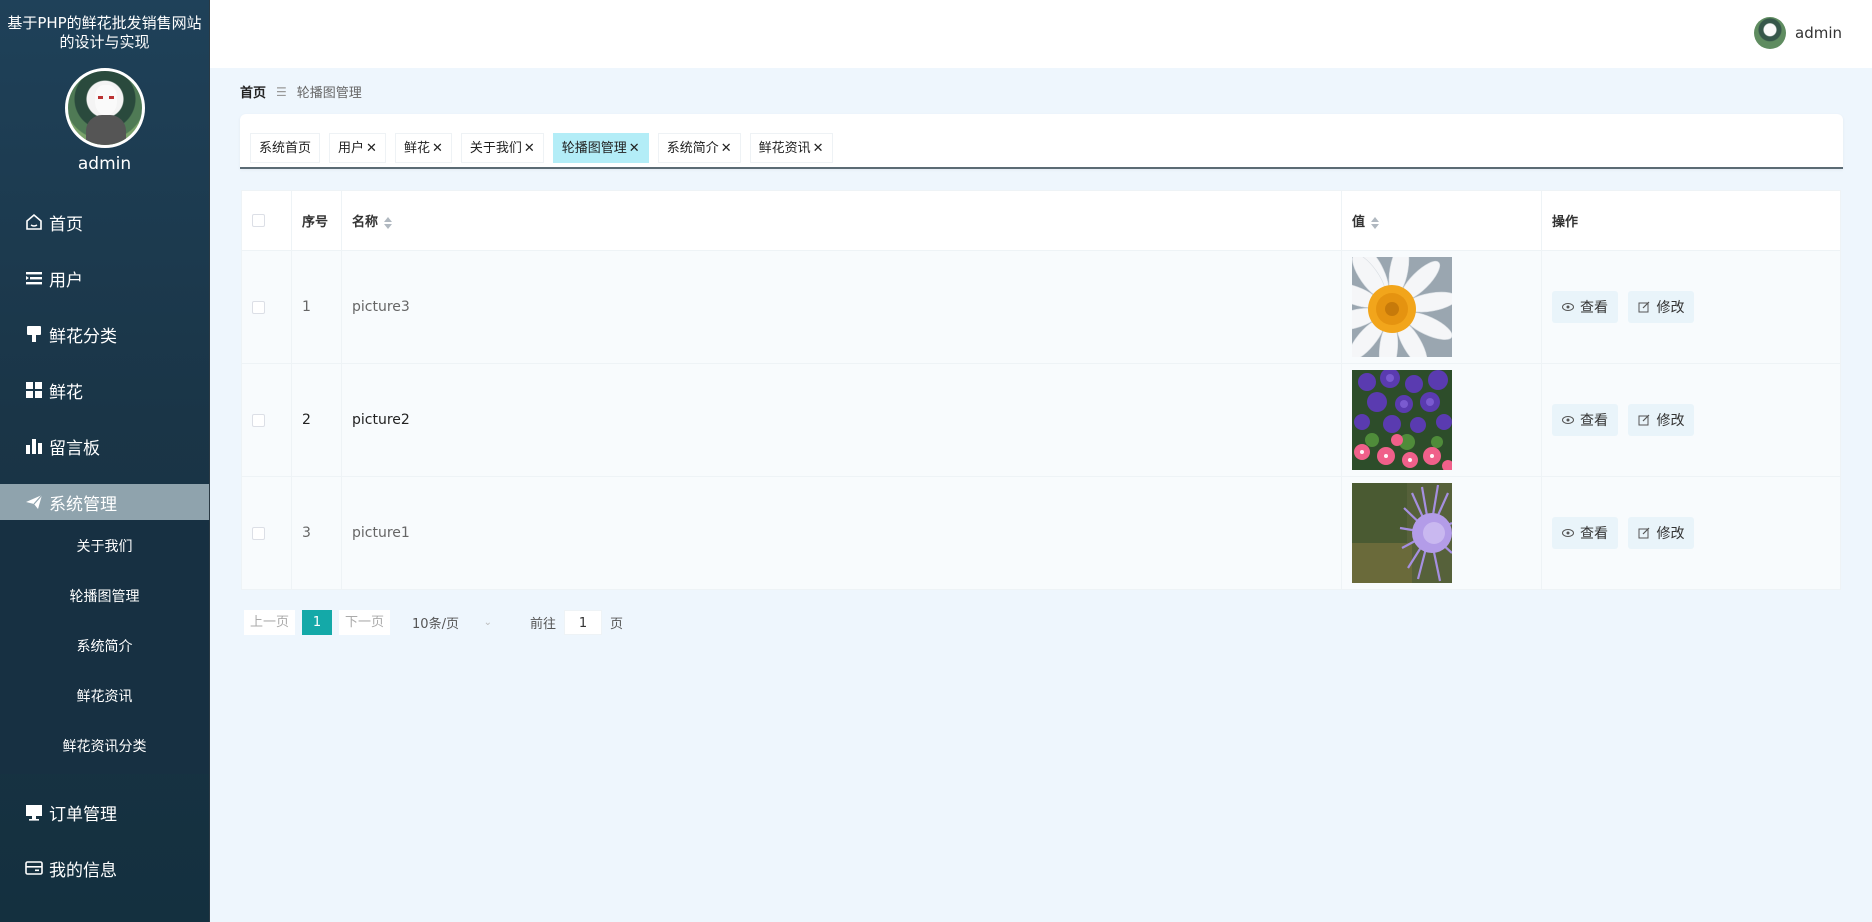  I want to click on sidebar-item-label: 鲜花分类, so click(83, 336).